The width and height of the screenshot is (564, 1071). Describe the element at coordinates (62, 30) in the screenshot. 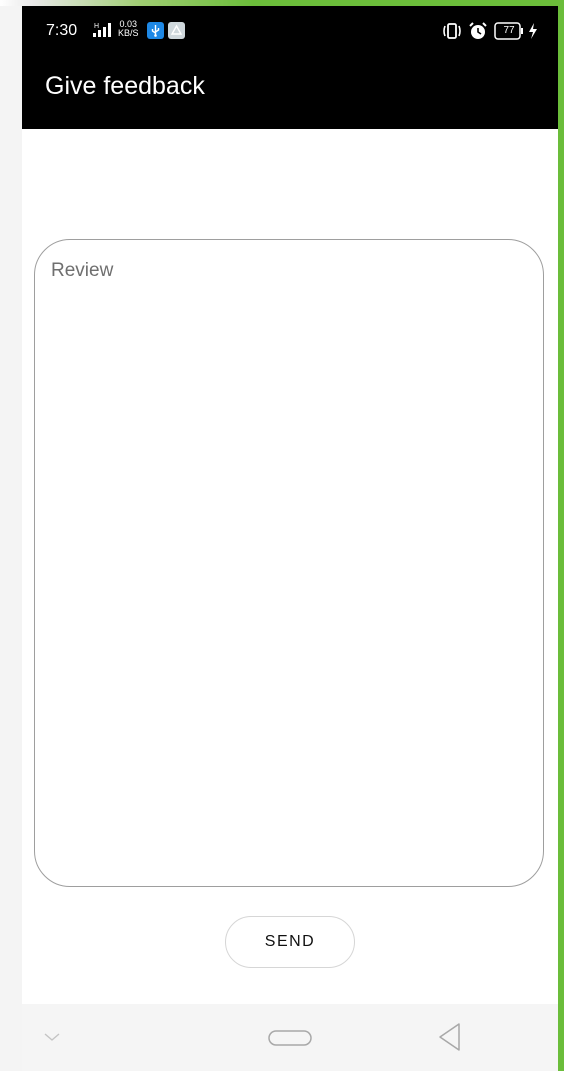

I see `status-time: 7:30` at that location.